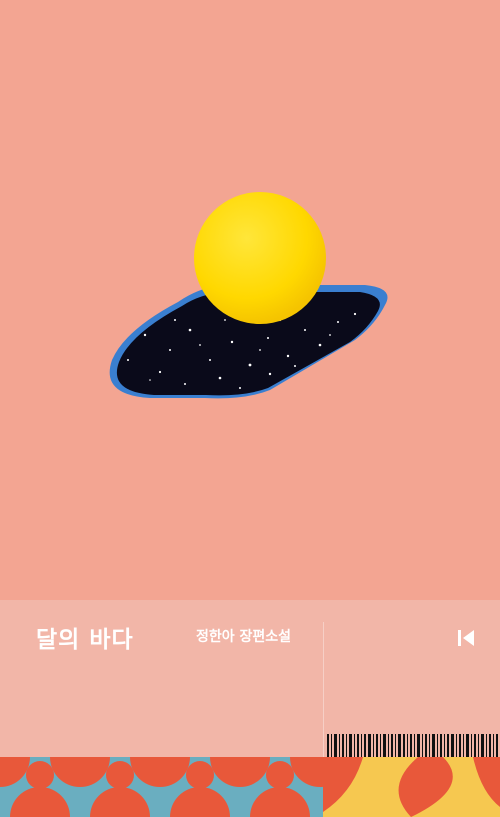  Describe the element at coordinates (85, 639) in the screenshot. I see `book-title: 달의 바다` at that location.